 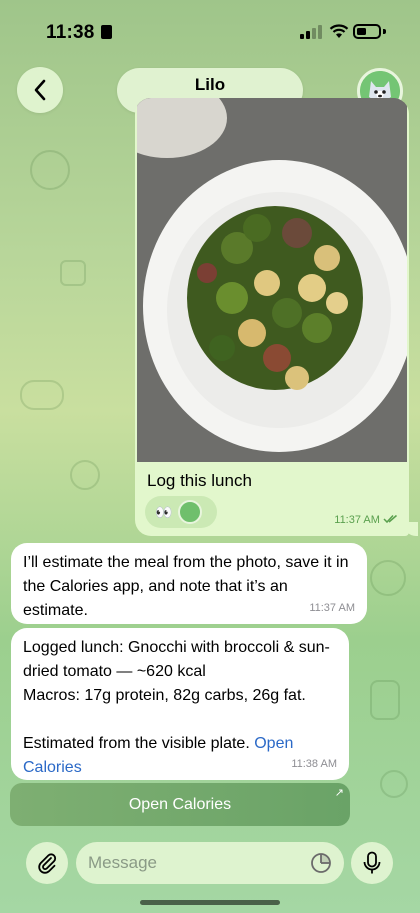 What do you see at coordinates (106, 32) in the screenshot?
I see `contact-card-icon` at bounding box center [106, 32].